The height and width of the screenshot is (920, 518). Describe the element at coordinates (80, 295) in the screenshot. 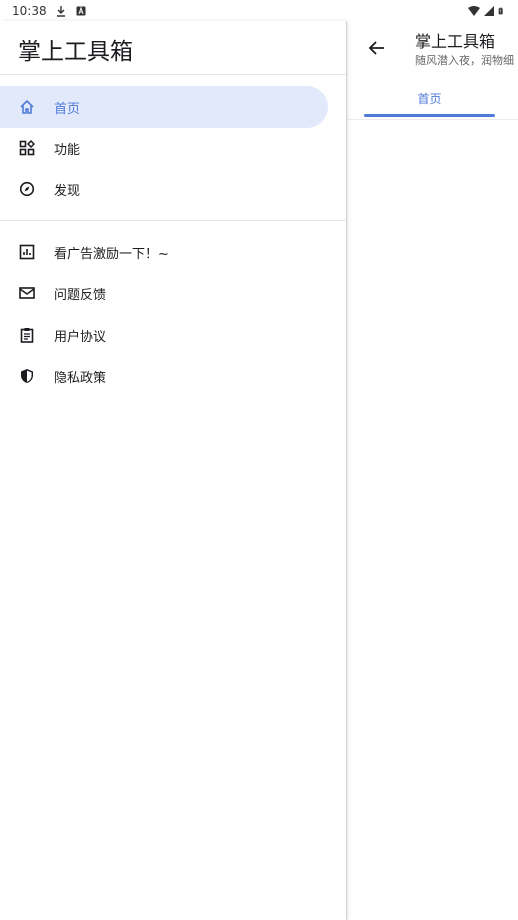

I see `nav-item-label: 问题反馈` at that location.